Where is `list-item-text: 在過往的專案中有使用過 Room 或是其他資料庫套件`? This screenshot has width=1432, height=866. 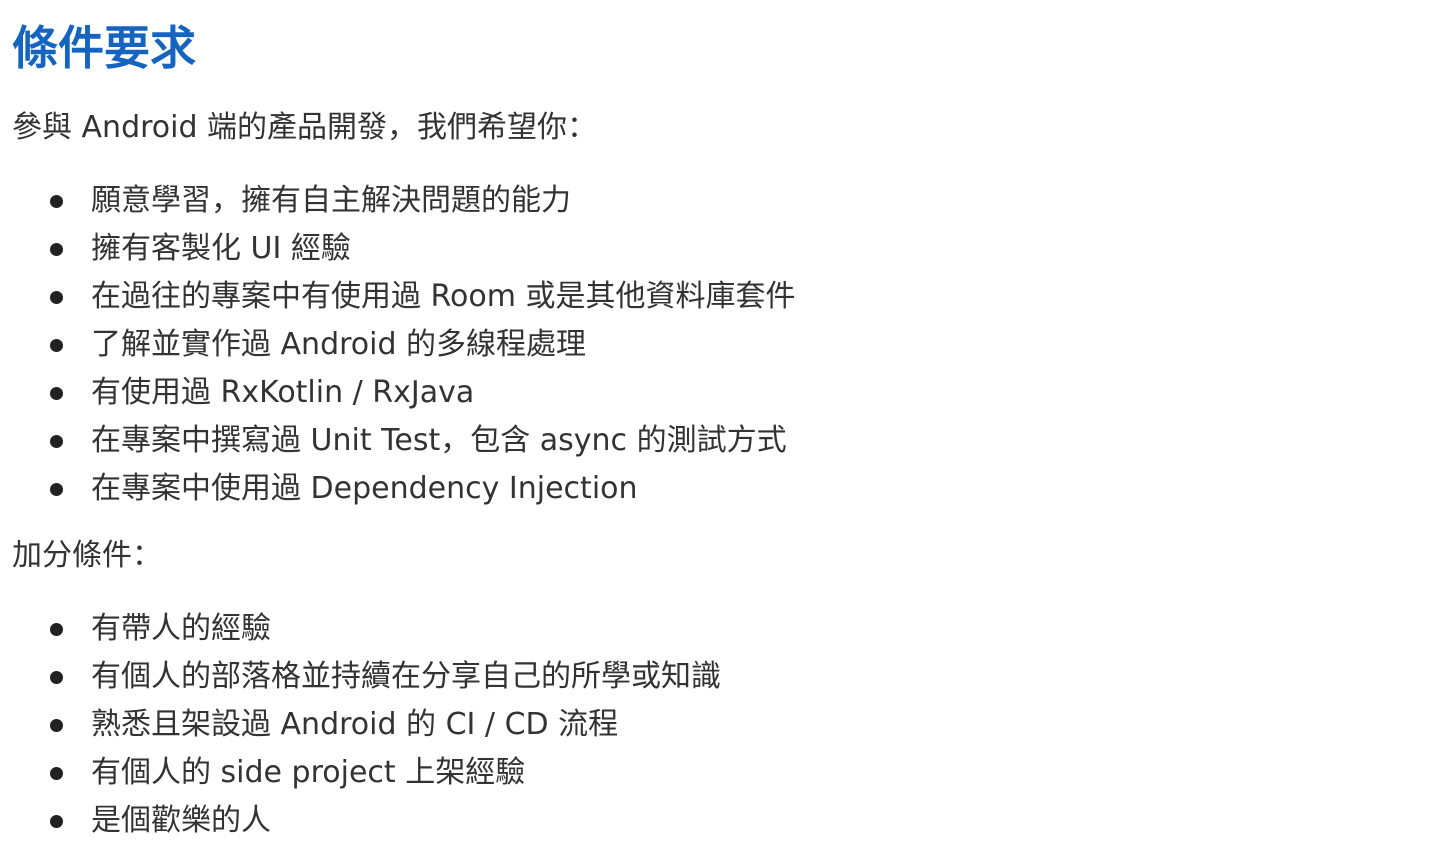 list-item-text: 在過往的專案中有使用過 Room 或是其他資料庫套件 is located at coordinates (443, 296).